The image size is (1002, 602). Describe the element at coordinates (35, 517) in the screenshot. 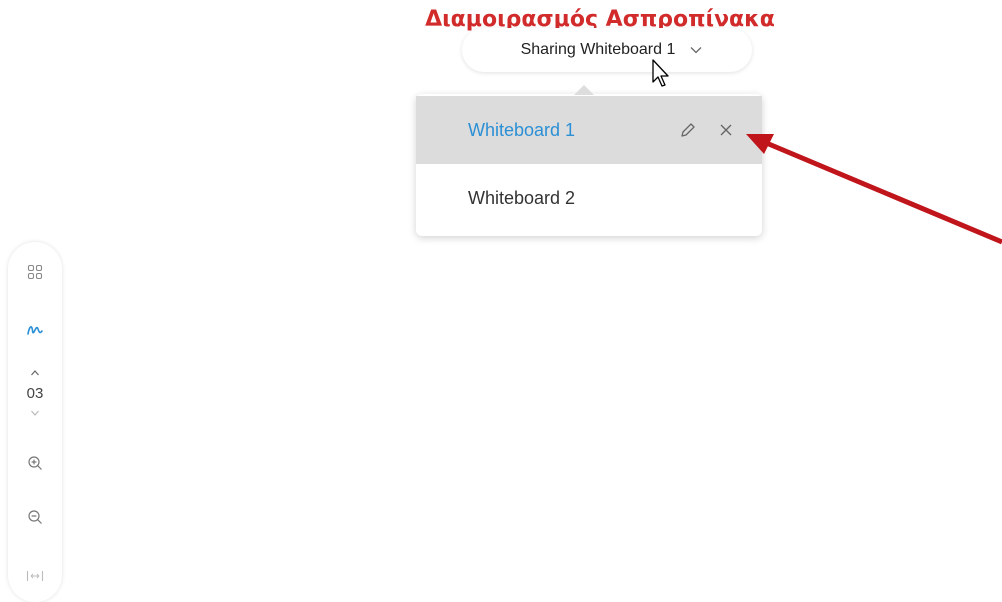

I see `zoom-out-icon` at that location.